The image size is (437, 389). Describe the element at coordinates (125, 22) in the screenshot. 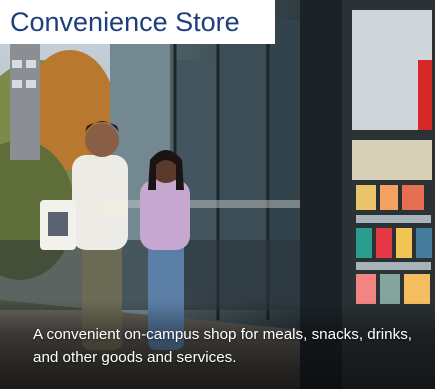

I see `card-title: Convenience Store` at that location.